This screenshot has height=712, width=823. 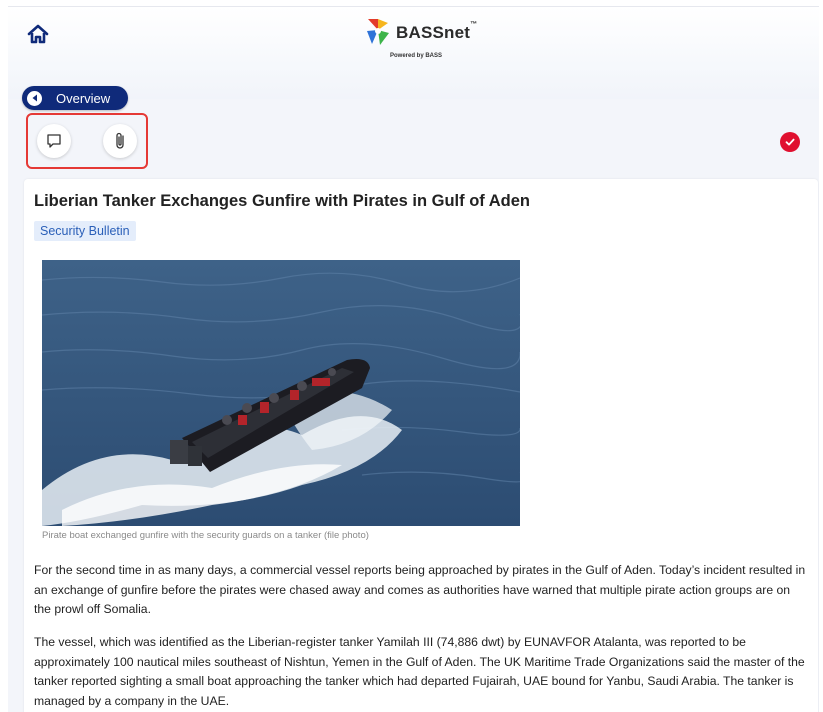 I want to click on powered-by-label: Powered by BASS, so click(x=416, y=56).